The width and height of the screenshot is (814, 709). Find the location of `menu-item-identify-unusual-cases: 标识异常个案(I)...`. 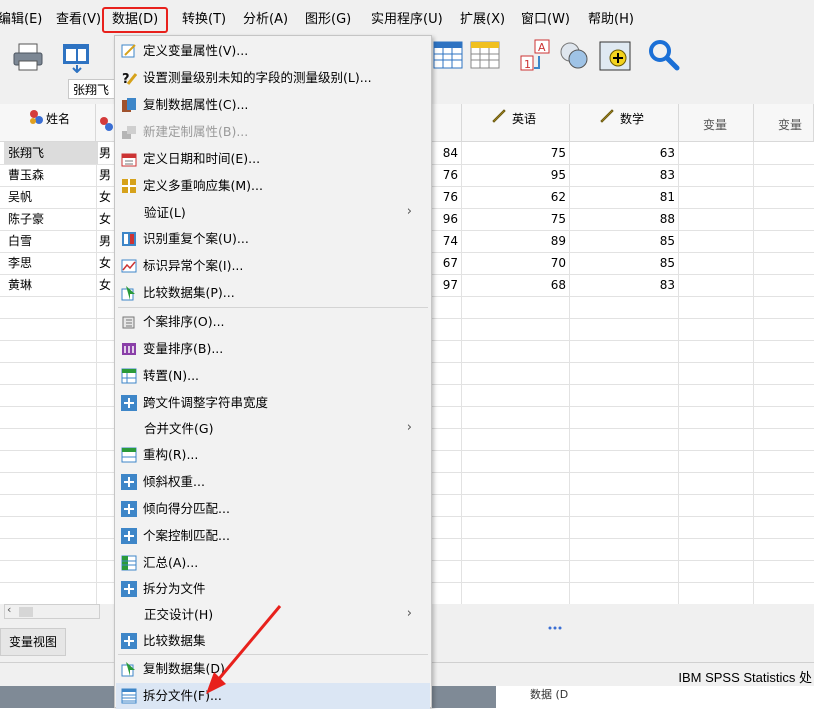

menu-item-identify-unusual-cases: 标识异常个案(I)... is located at coordinates (273, 266).